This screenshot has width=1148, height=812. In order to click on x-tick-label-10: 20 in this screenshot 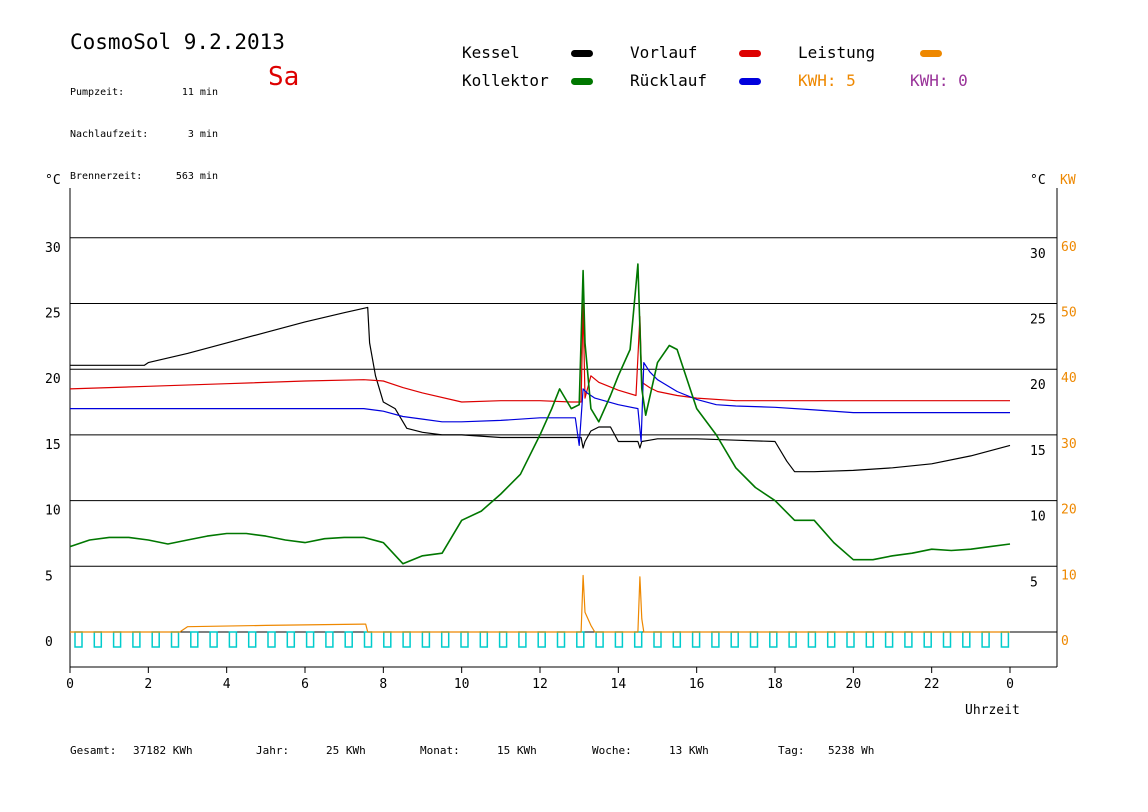, I will do `click(854, 684)`.